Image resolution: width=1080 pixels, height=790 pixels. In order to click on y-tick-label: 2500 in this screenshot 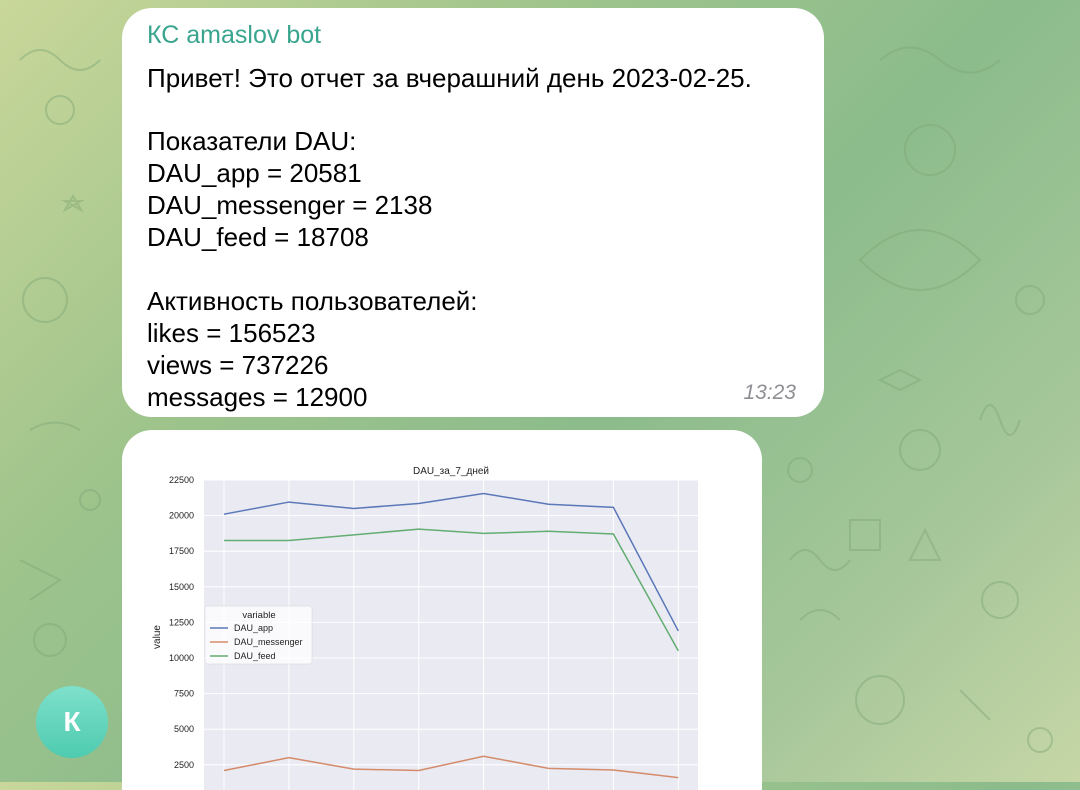, I will do `click(184, 765)`.